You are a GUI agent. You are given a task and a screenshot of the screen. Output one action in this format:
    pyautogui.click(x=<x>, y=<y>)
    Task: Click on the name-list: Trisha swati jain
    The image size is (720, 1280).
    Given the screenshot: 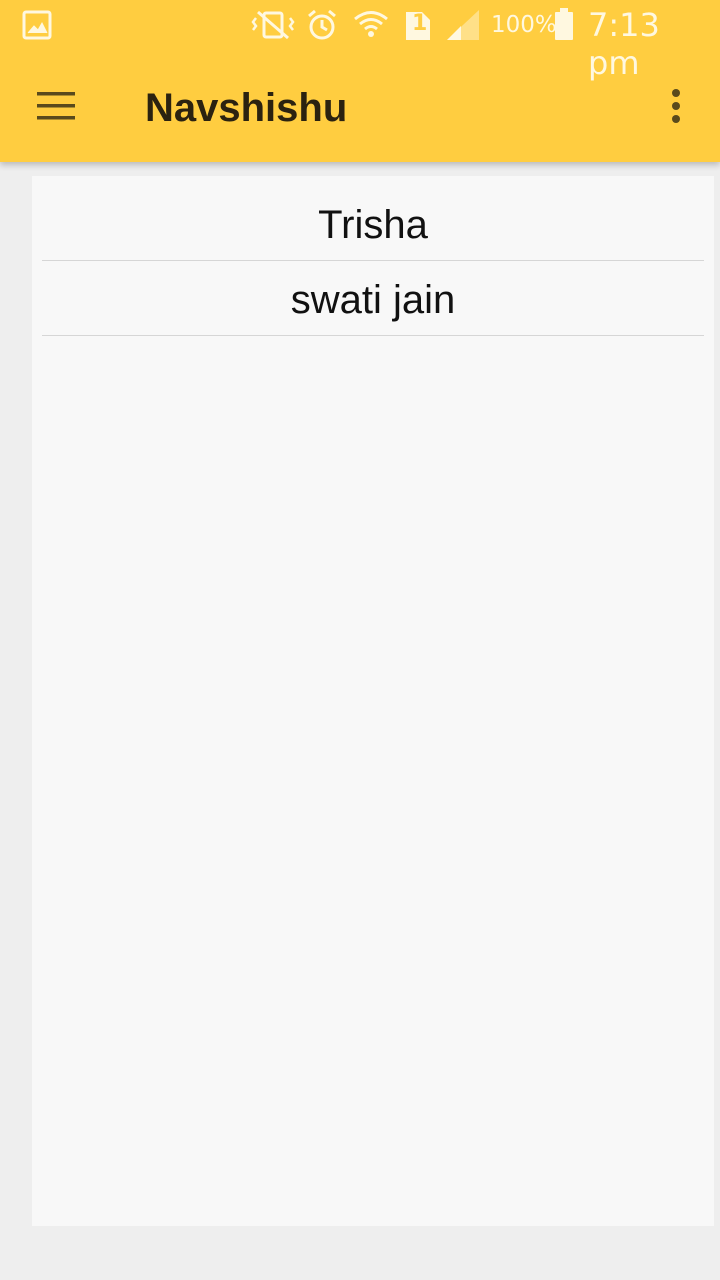 What is the action you would take?
    pyautogui.click(x=373, y=261)
    